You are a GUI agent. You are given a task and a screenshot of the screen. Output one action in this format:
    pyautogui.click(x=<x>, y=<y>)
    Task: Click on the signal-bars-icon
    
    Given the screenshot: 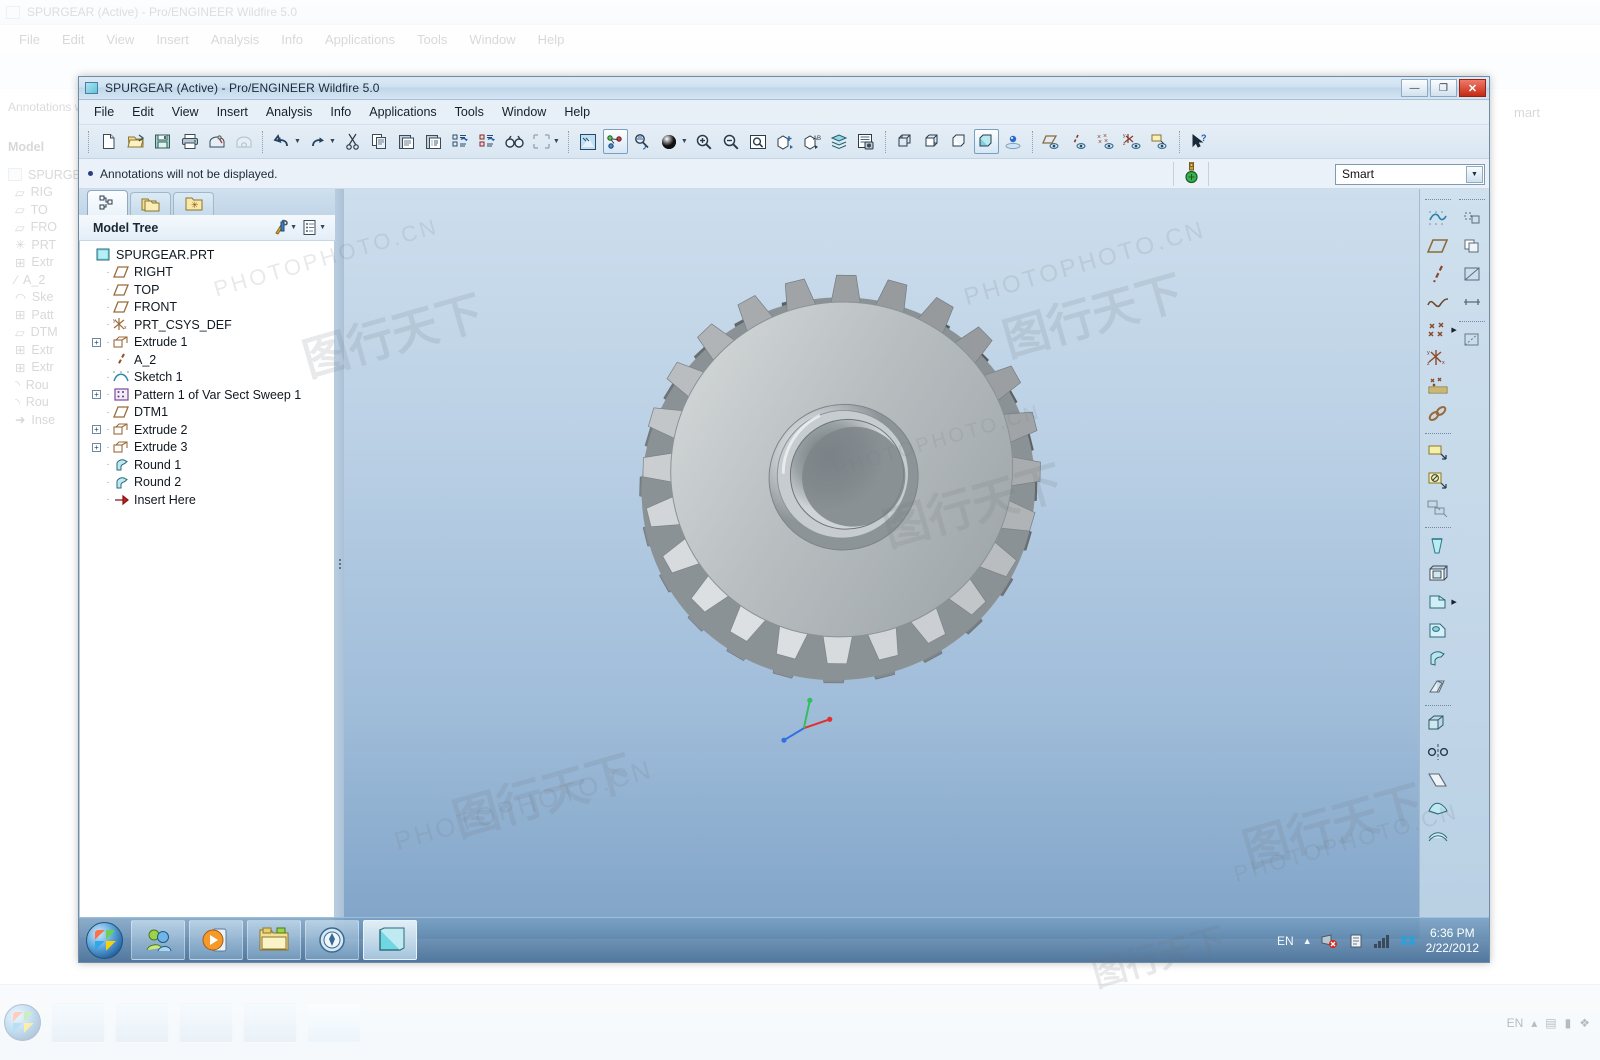 What is the action you would take?
    pyautogui.click(x=1381, y=941)
    